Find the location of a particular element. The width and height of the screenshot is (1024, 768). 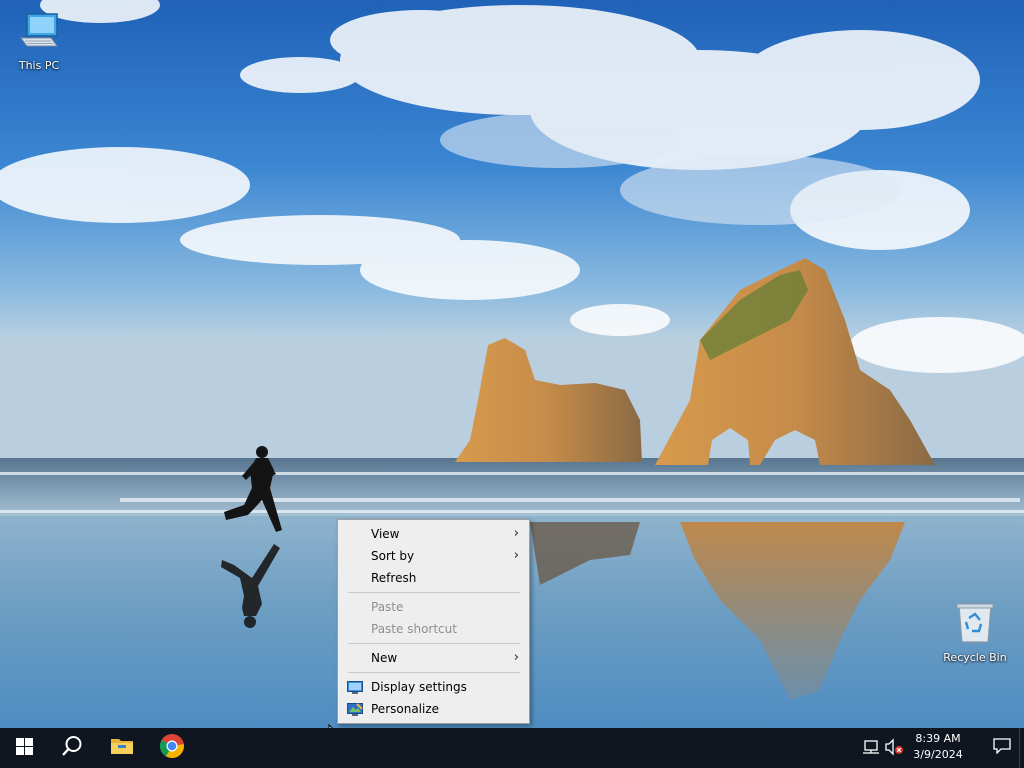

chrome-button is located at coordinates (172, 748).